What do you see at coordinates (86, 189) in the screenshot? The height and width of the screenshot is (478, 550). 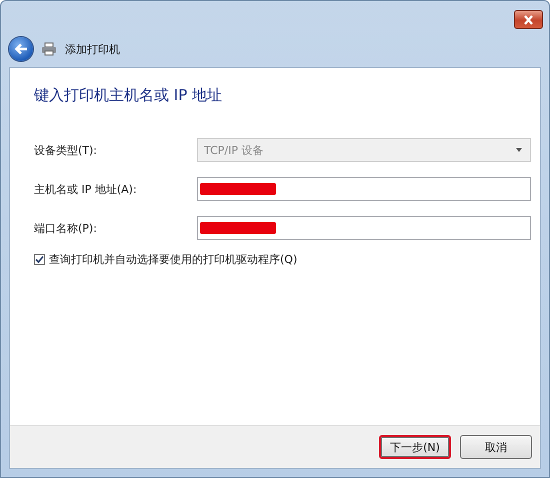 I see `field-label: 主机名或 IP 地址(A):` at bounding box center [86, 189].